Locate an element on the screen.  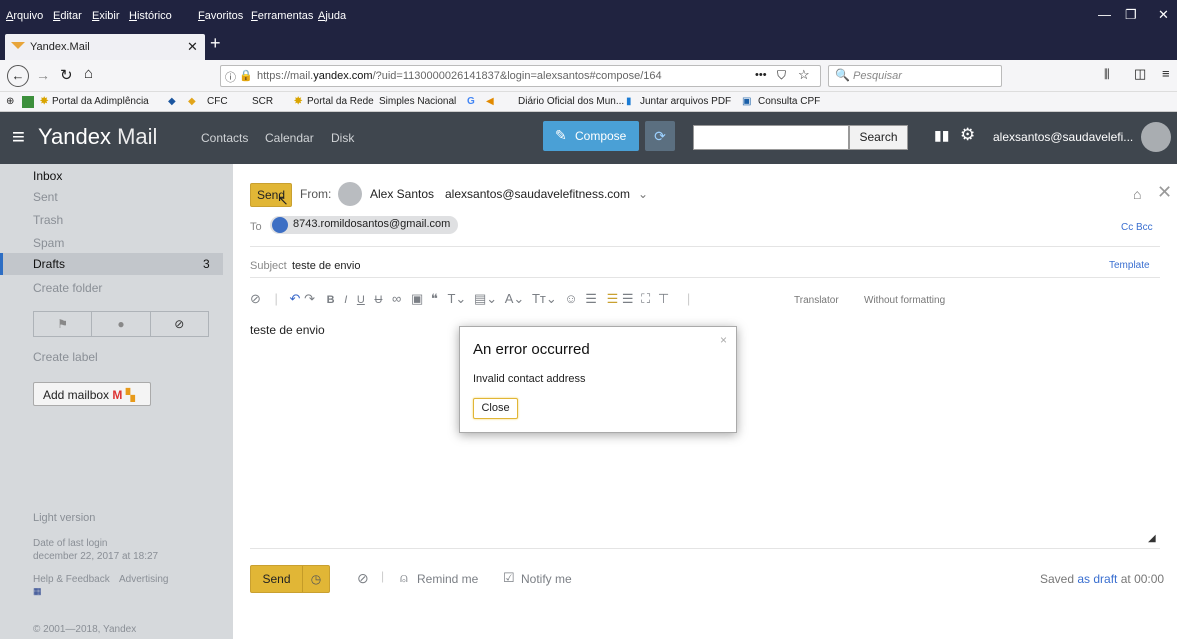
refresh-mail-icon: ⟳ is located at coordinates (660, 136).